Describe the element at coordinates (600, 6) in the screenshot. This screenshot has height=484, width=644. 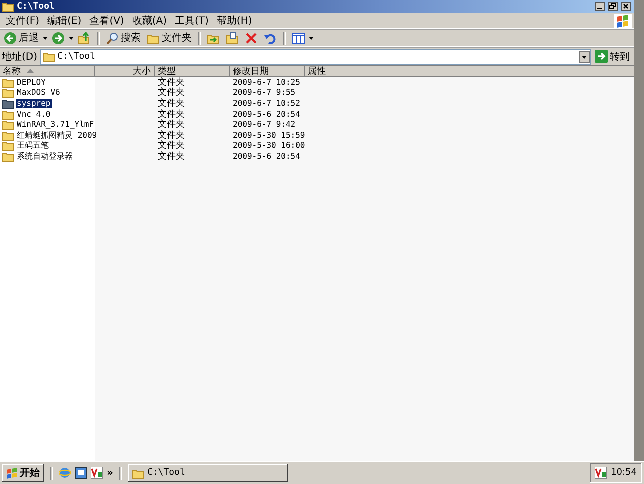
I see `minimize-icon` at that location.